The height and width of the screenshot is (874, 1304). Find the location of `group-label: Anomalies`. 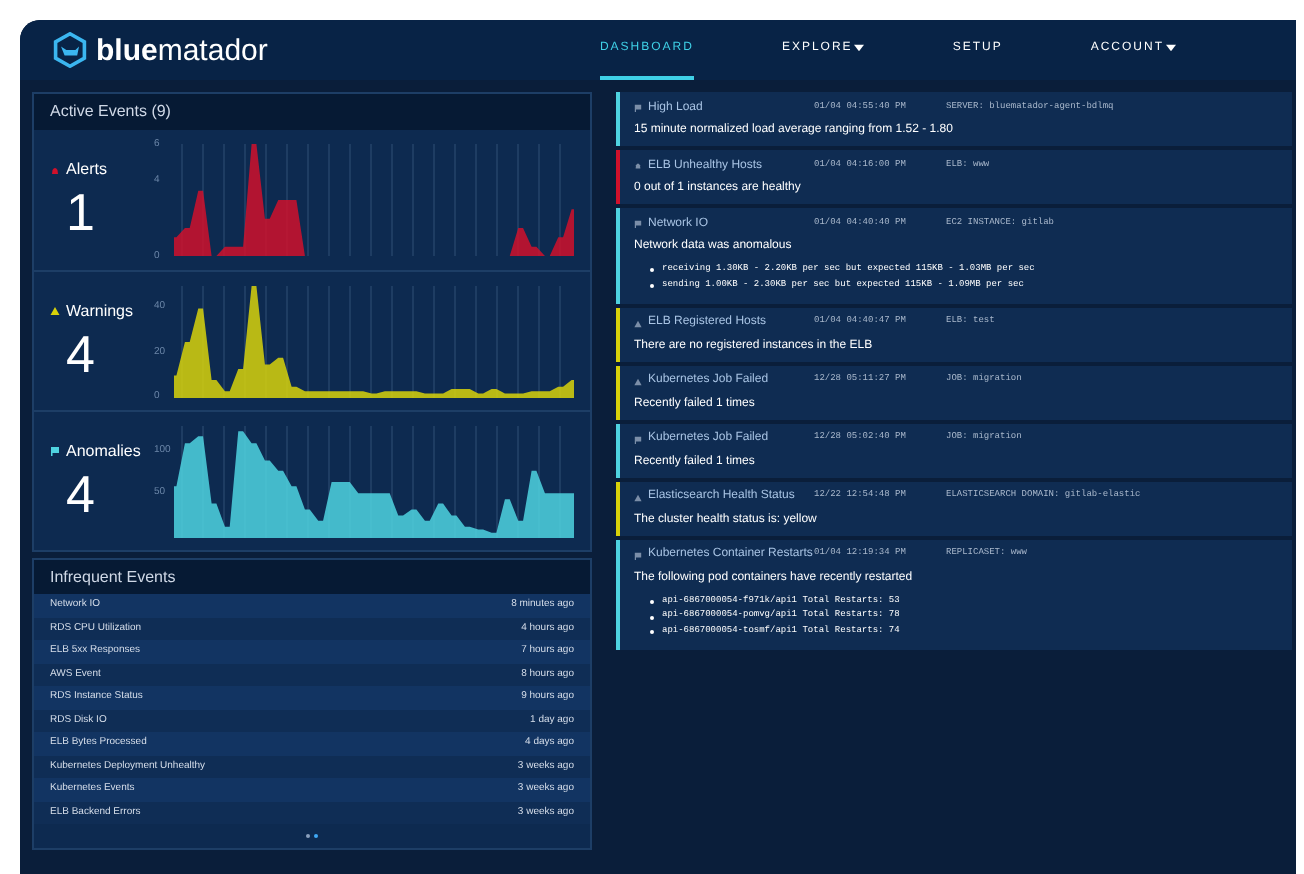

group-label: Anomalies is located at coordinates (103, 451).